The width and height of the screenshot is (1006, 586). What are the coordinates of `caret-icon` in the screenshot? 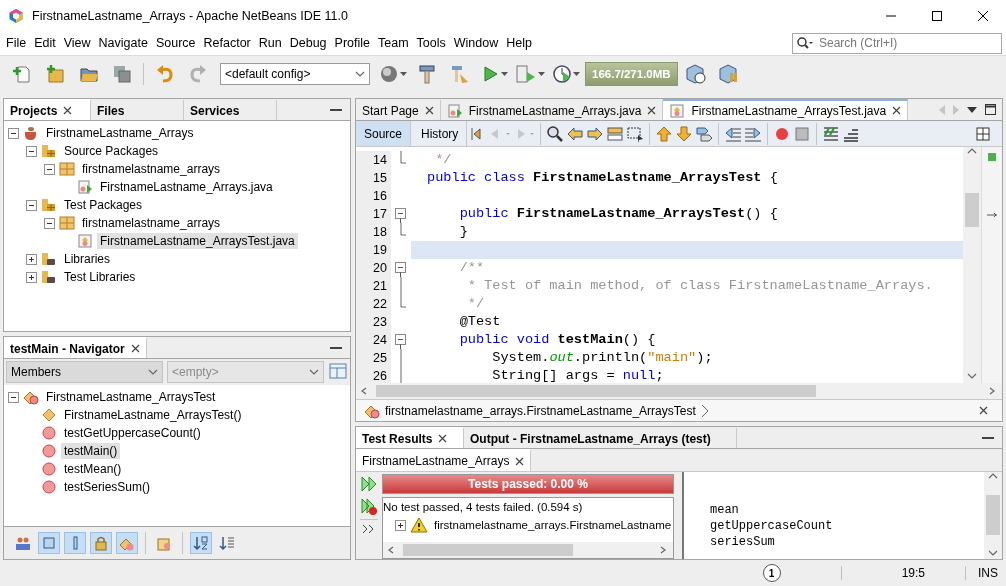 It's located at (972, 109).